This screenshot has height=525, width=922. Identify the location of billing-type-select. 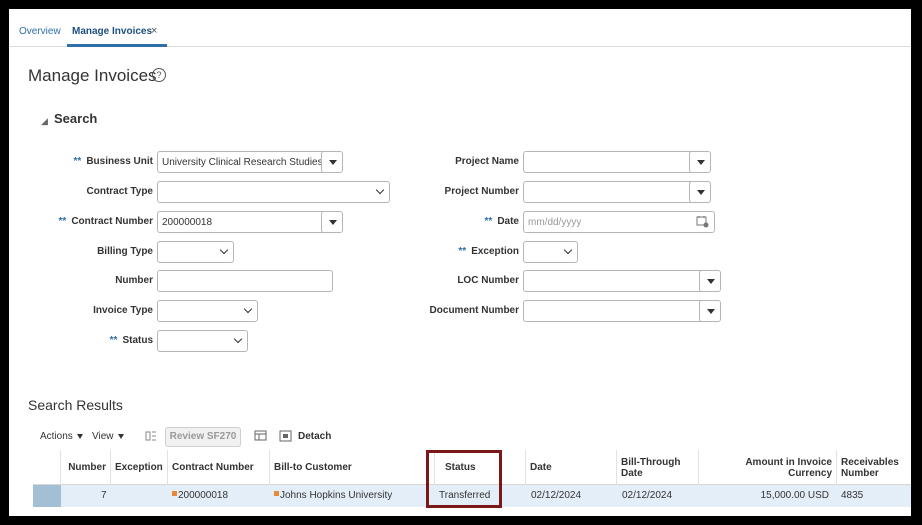
(195, 252).